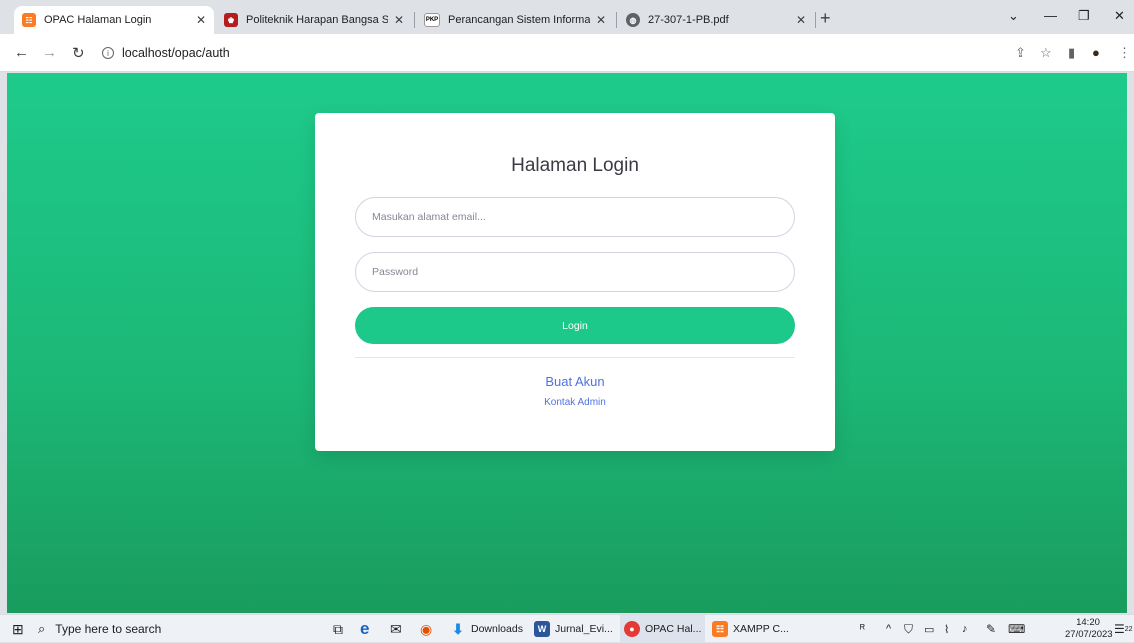 Image resolution: width=1134 pixels, height=643 pixels. Describe the element at coordinates (632, 629) in the screenshot. I see `chrome-icon: ●` at that location.